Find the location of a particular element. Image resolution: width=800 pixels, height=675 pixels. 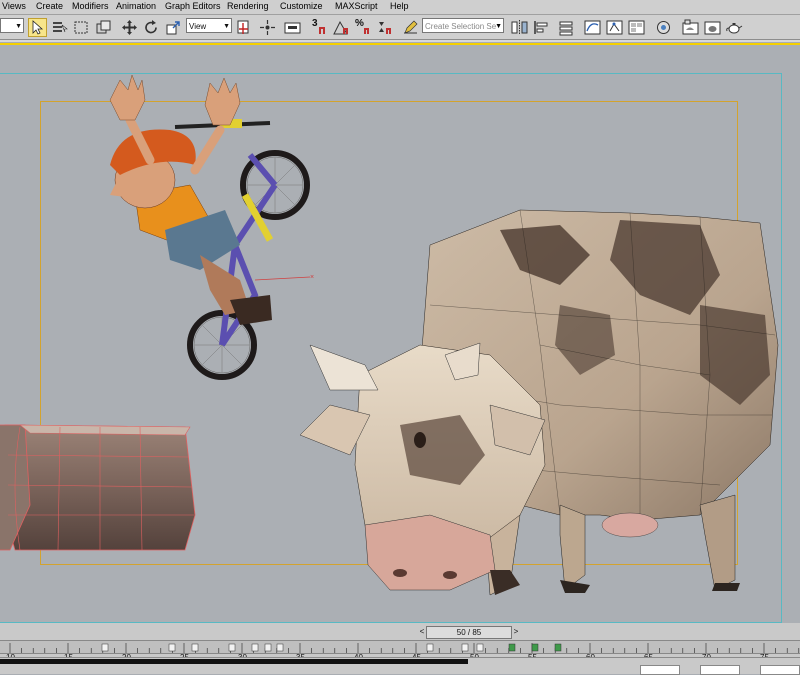

mirror-icon is located at coordinates (519, 27).